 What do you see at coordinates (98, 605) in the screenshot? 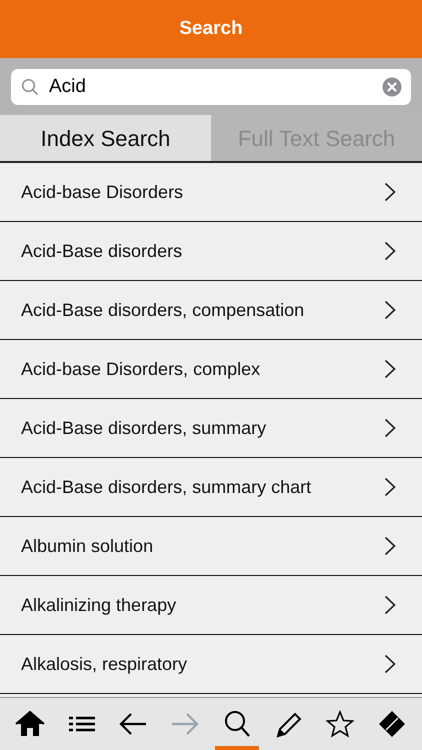
I see `result-label: Alkalinizing therapy` at bounding box center [98, 605].